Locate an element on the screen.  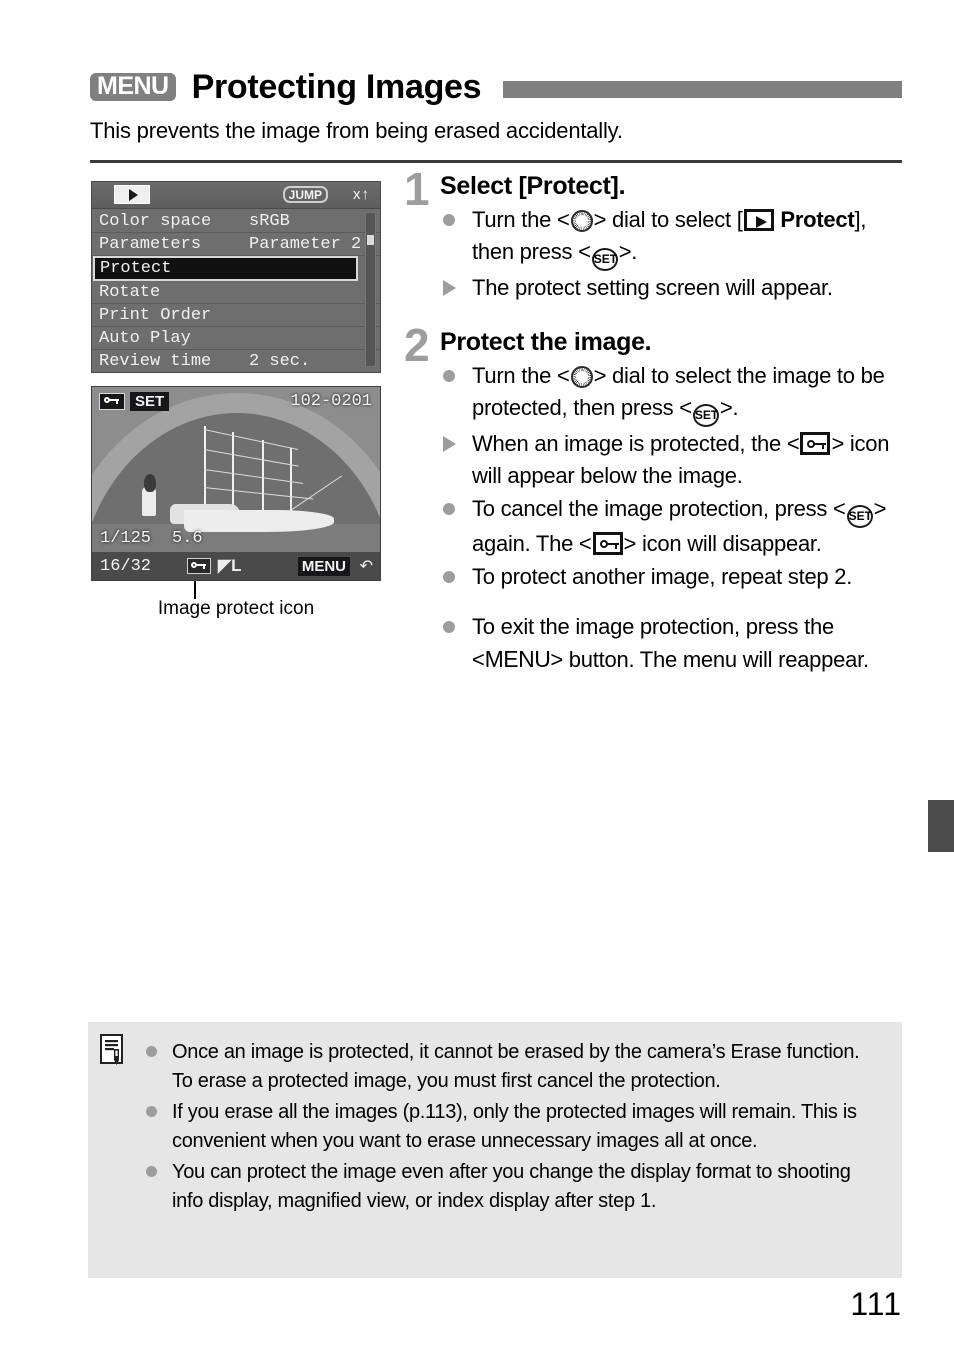
header-divider is located at coordinates (496, 161).